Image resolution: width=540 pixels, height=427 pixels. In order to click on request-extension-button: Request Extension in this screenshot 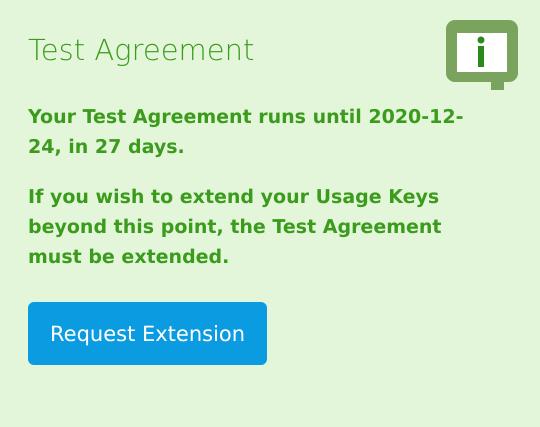, I will do `click(148, 333)`.